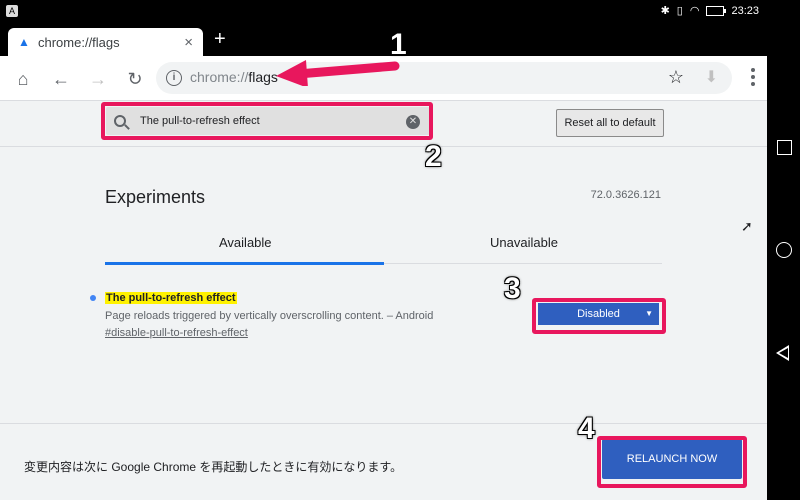 The height and width of the screenshot is (500, 800). I want to click on experiments-tabs: Available Unavailable, so click(383, 246).